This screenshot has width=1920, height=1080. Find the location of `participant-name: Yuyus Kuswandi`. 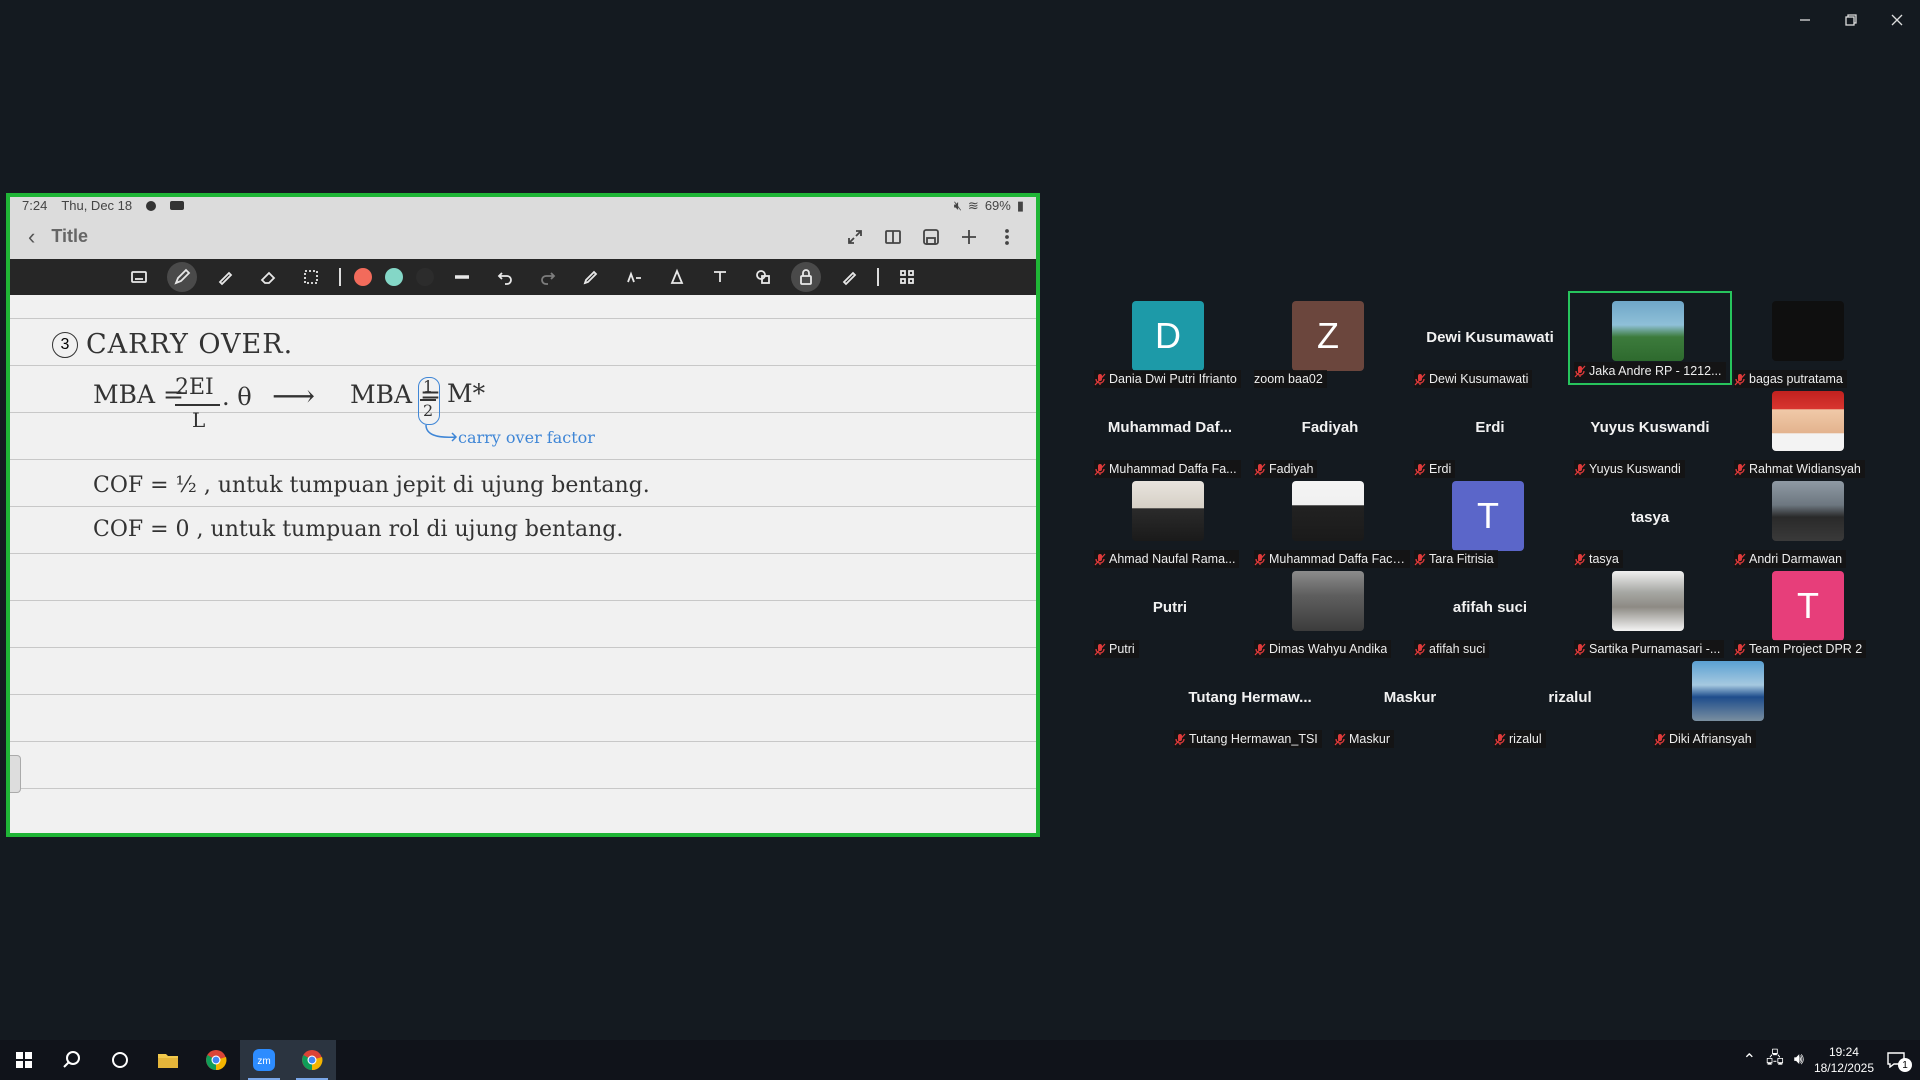

participant-name: Yuyus Kuswandi is located at coordinates (1635, 469).